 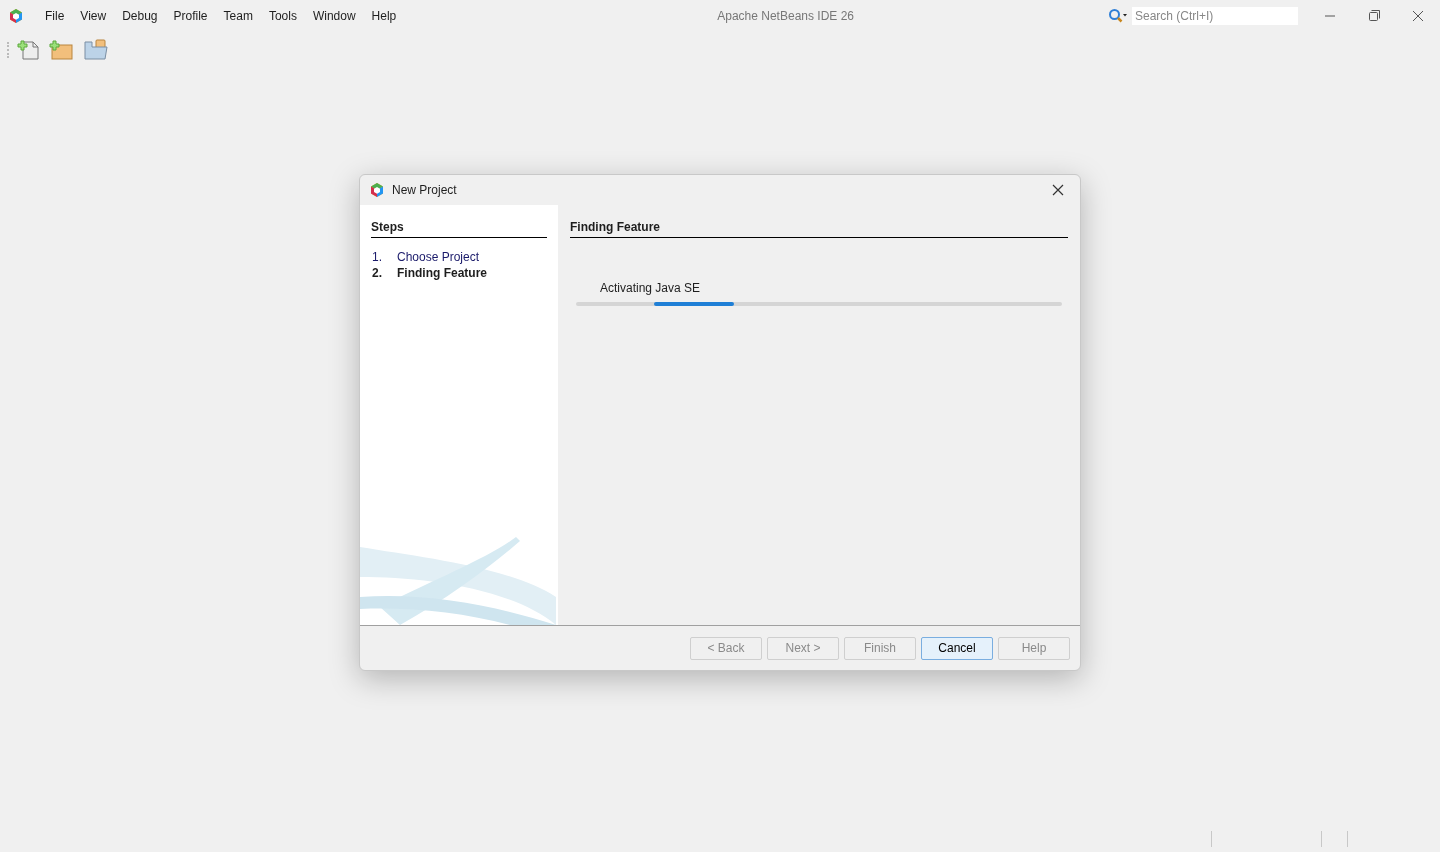 What do you see at coordinates (140, 16) in the screenshot?
I see `menu-item: Debug` at bounding box center [140, 16].